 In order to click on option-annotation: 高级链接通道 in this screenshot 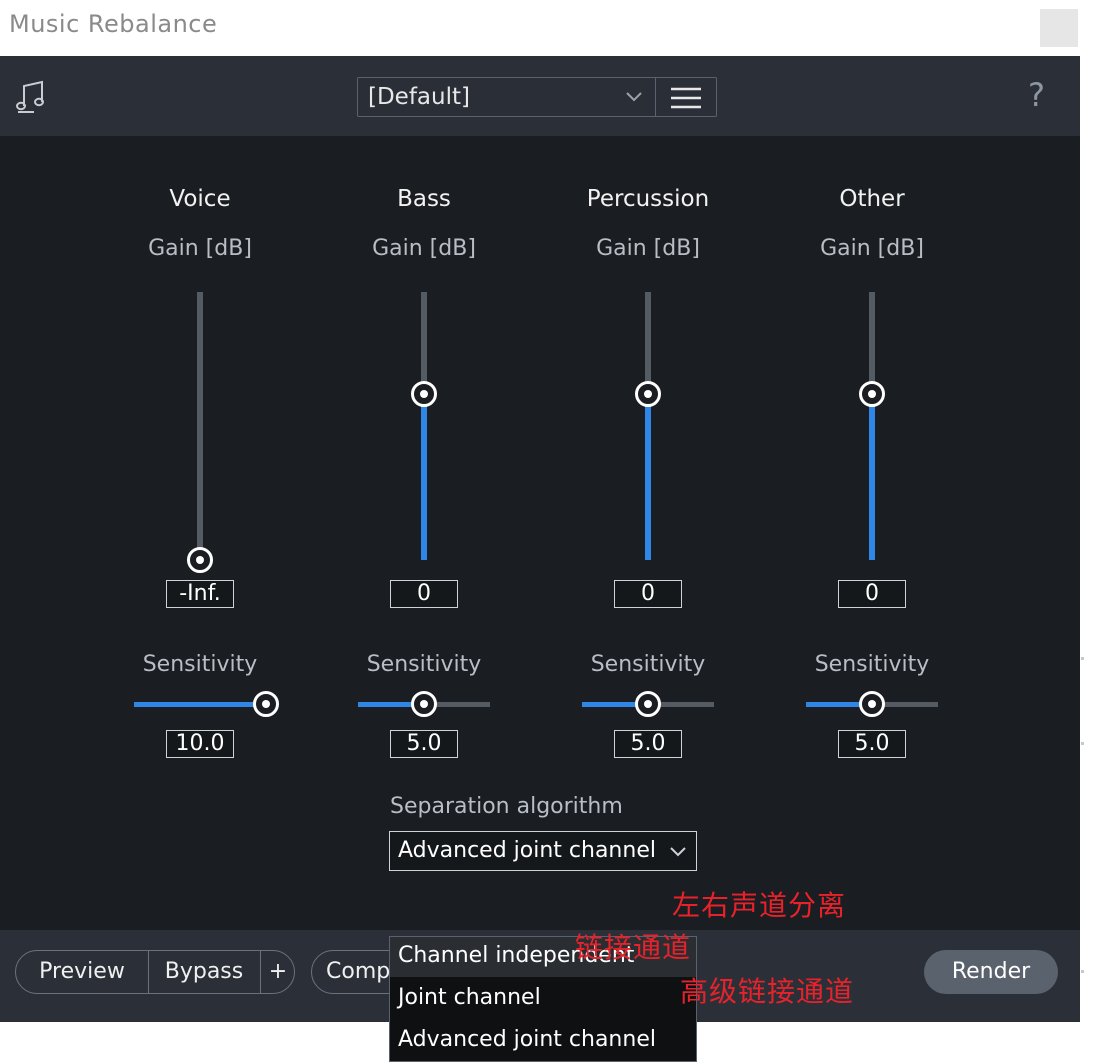, I will do `click(767, 991)`.